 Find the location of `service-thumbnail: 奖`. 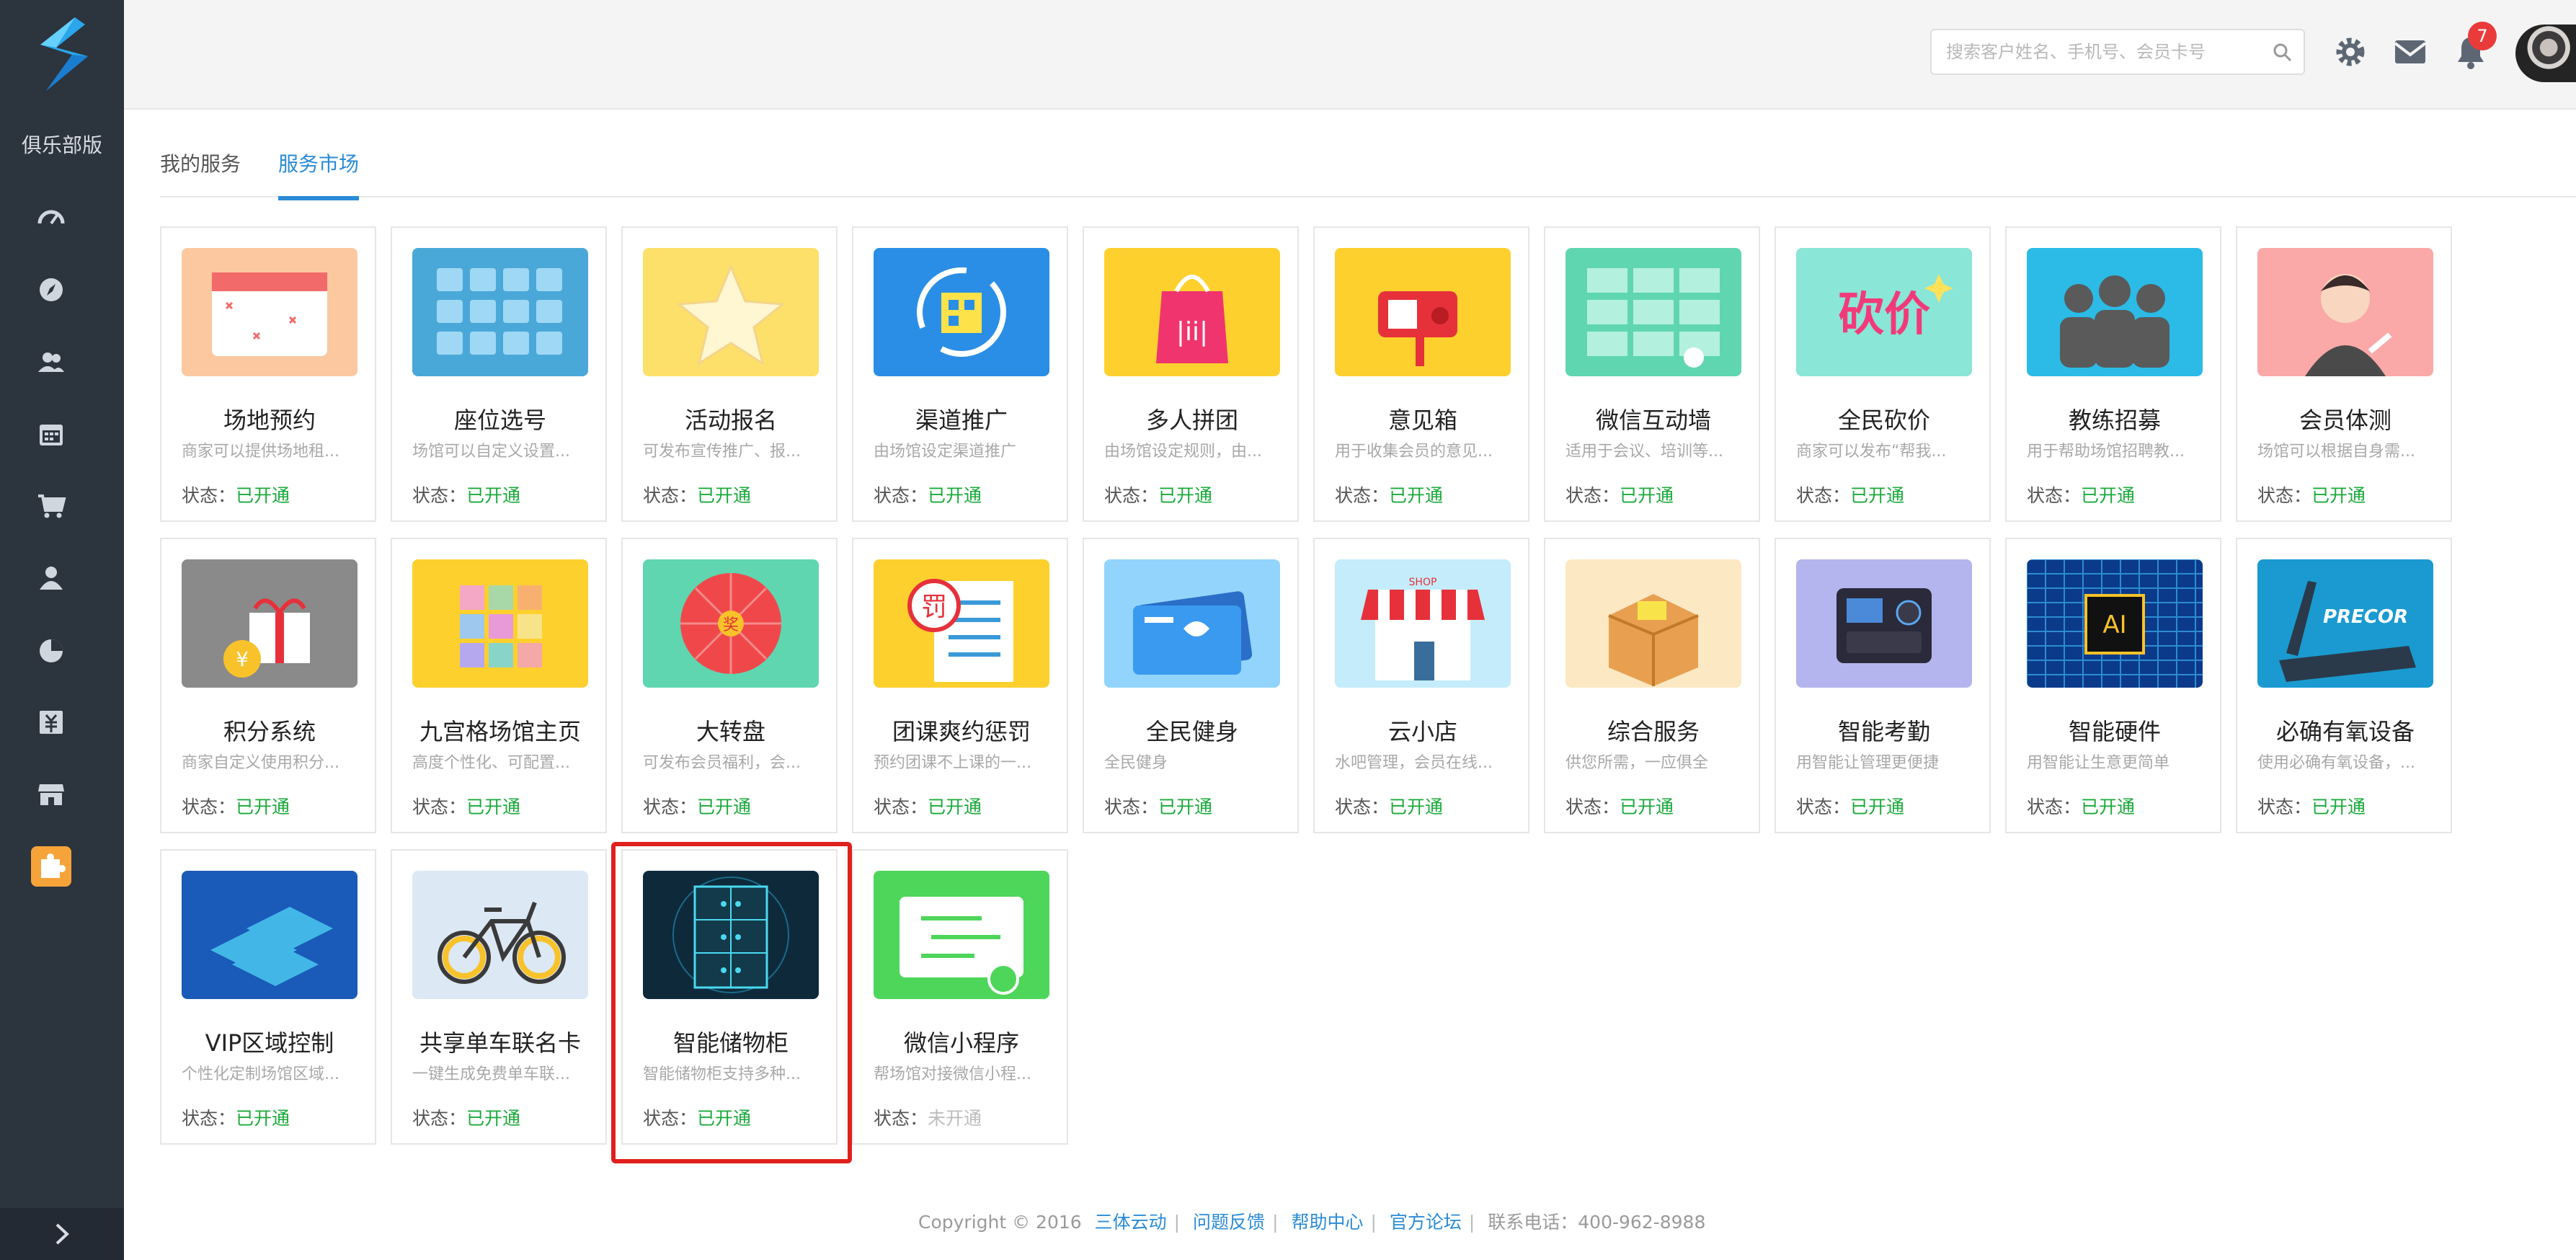

service-thumbnail: 奖 is located at coordinates (731, 623).